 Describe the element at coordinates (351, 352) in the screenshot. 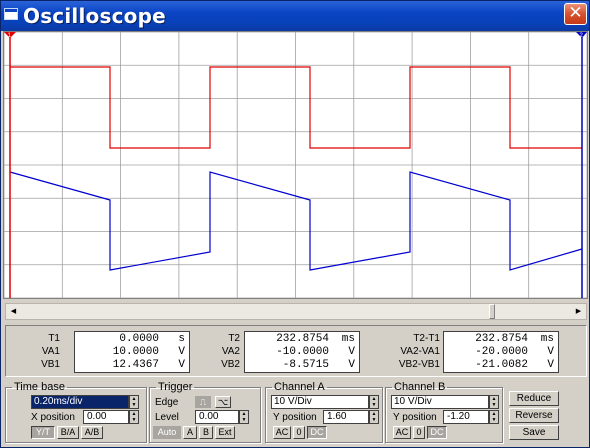

I see `va2-unit: V` at that location.